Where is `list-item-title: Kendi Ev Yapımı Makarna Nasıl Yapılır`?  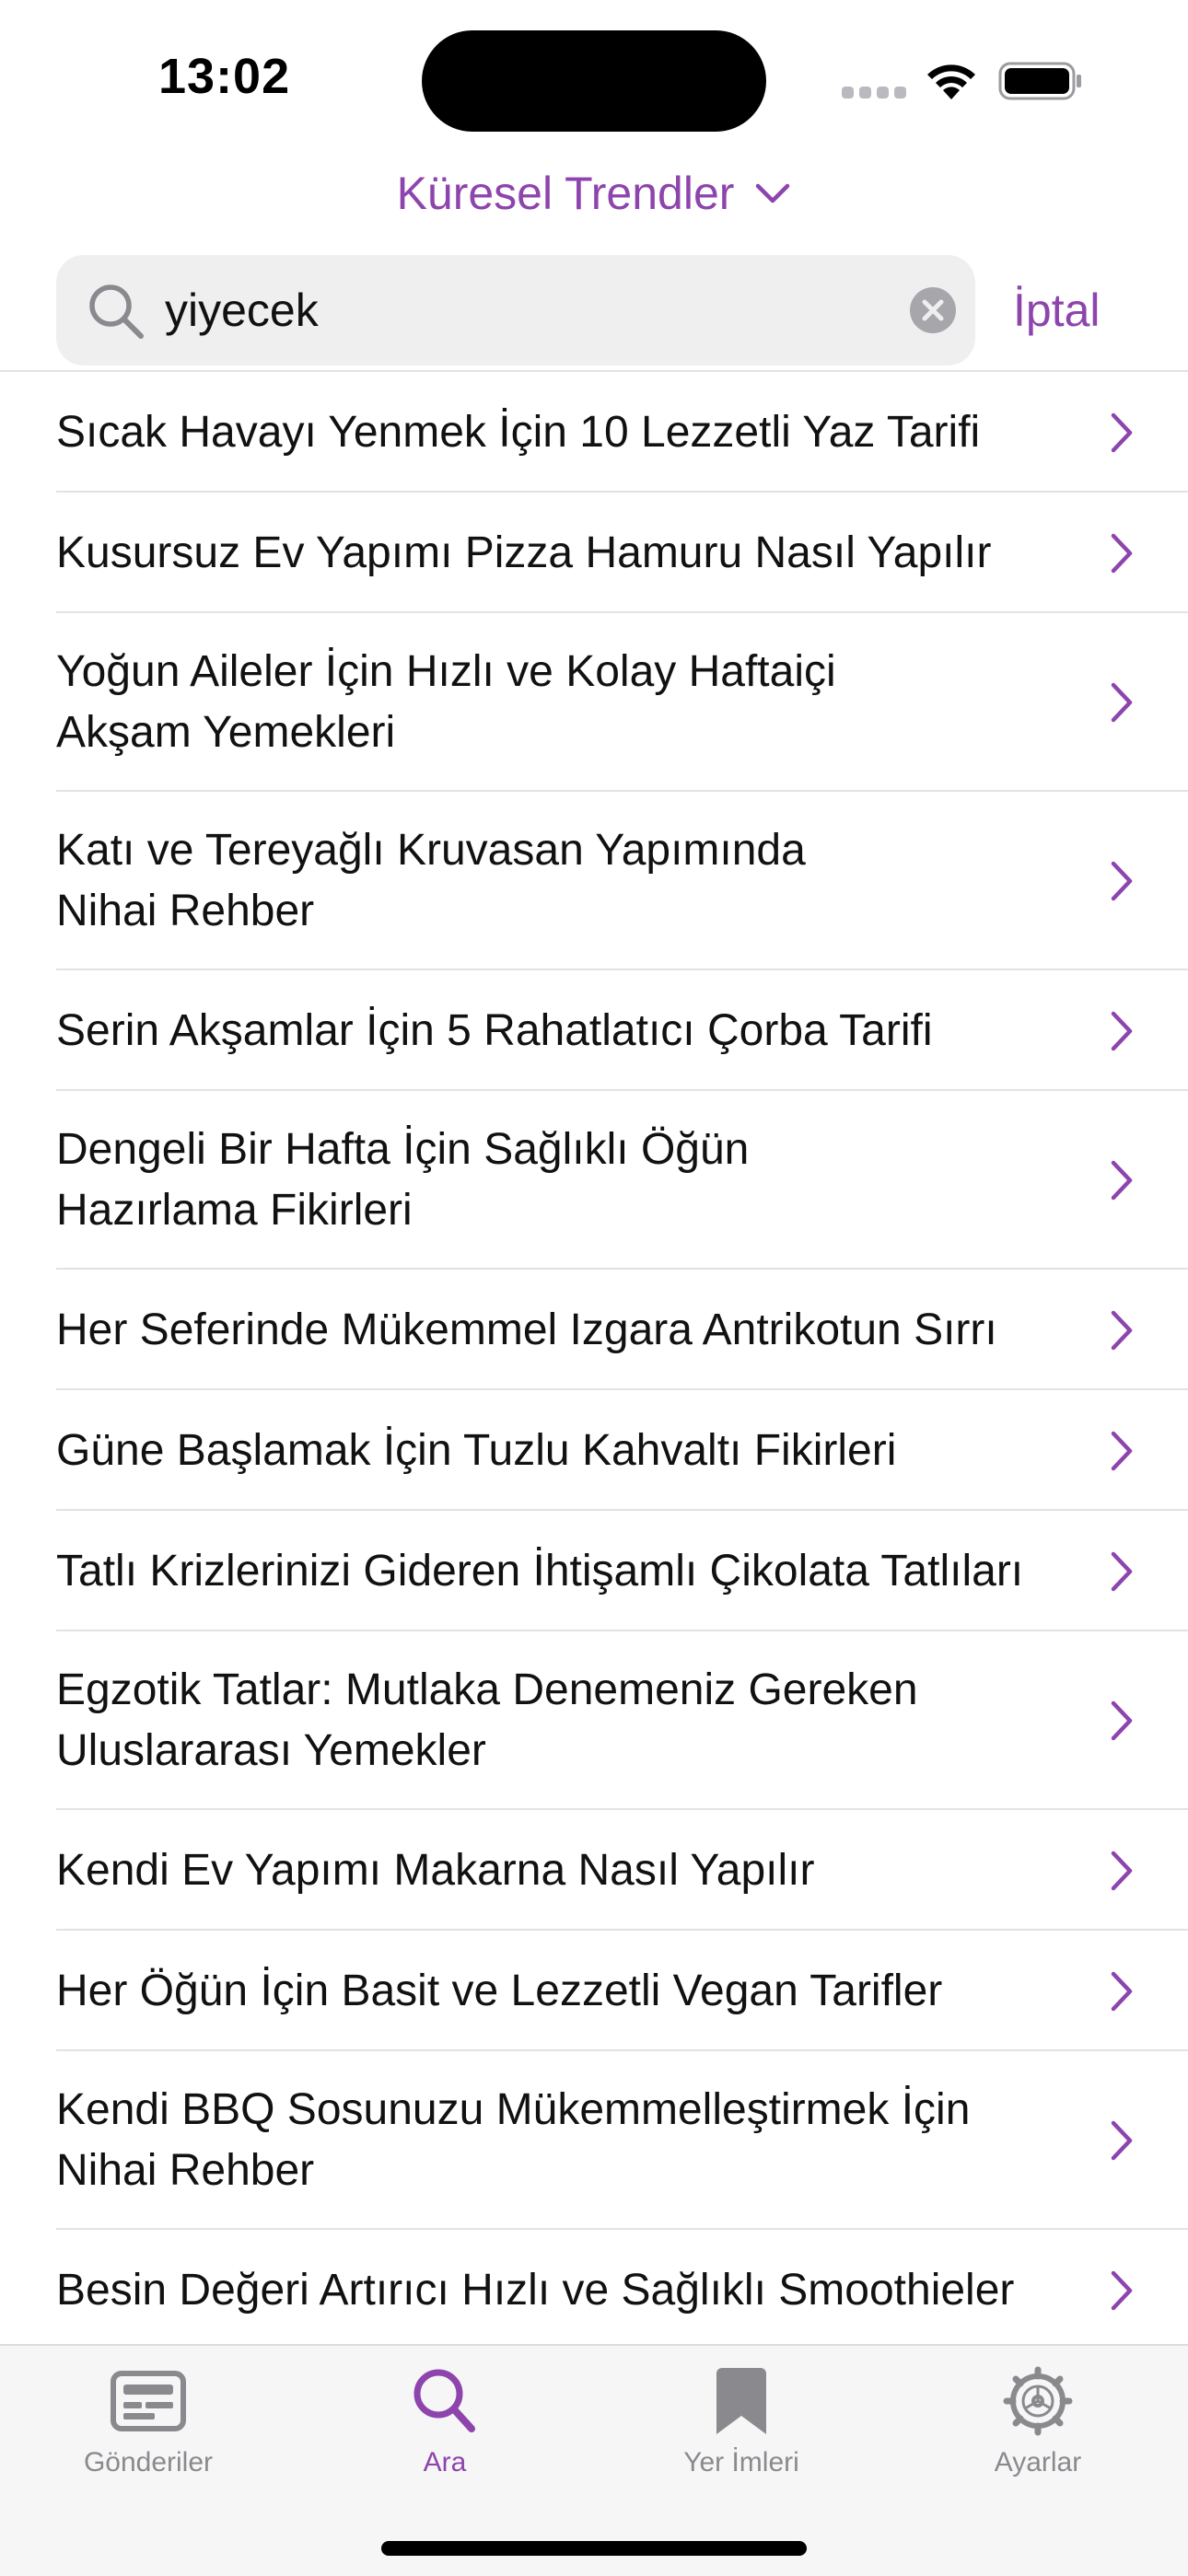 list-item-title: Kendi Ev Yapımı Makarna Nasıl Yapılır is located at coordinates (435, 1870).